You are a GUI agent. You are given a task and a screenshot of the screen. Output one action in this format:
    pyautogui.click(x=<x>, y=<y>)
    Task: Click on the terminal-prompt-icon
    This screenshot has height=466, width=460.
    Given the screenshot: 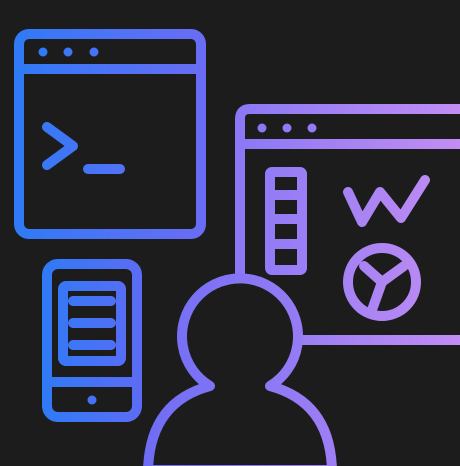 What is the action you would take?
    pyautogui.click(x=83, y=148)
    